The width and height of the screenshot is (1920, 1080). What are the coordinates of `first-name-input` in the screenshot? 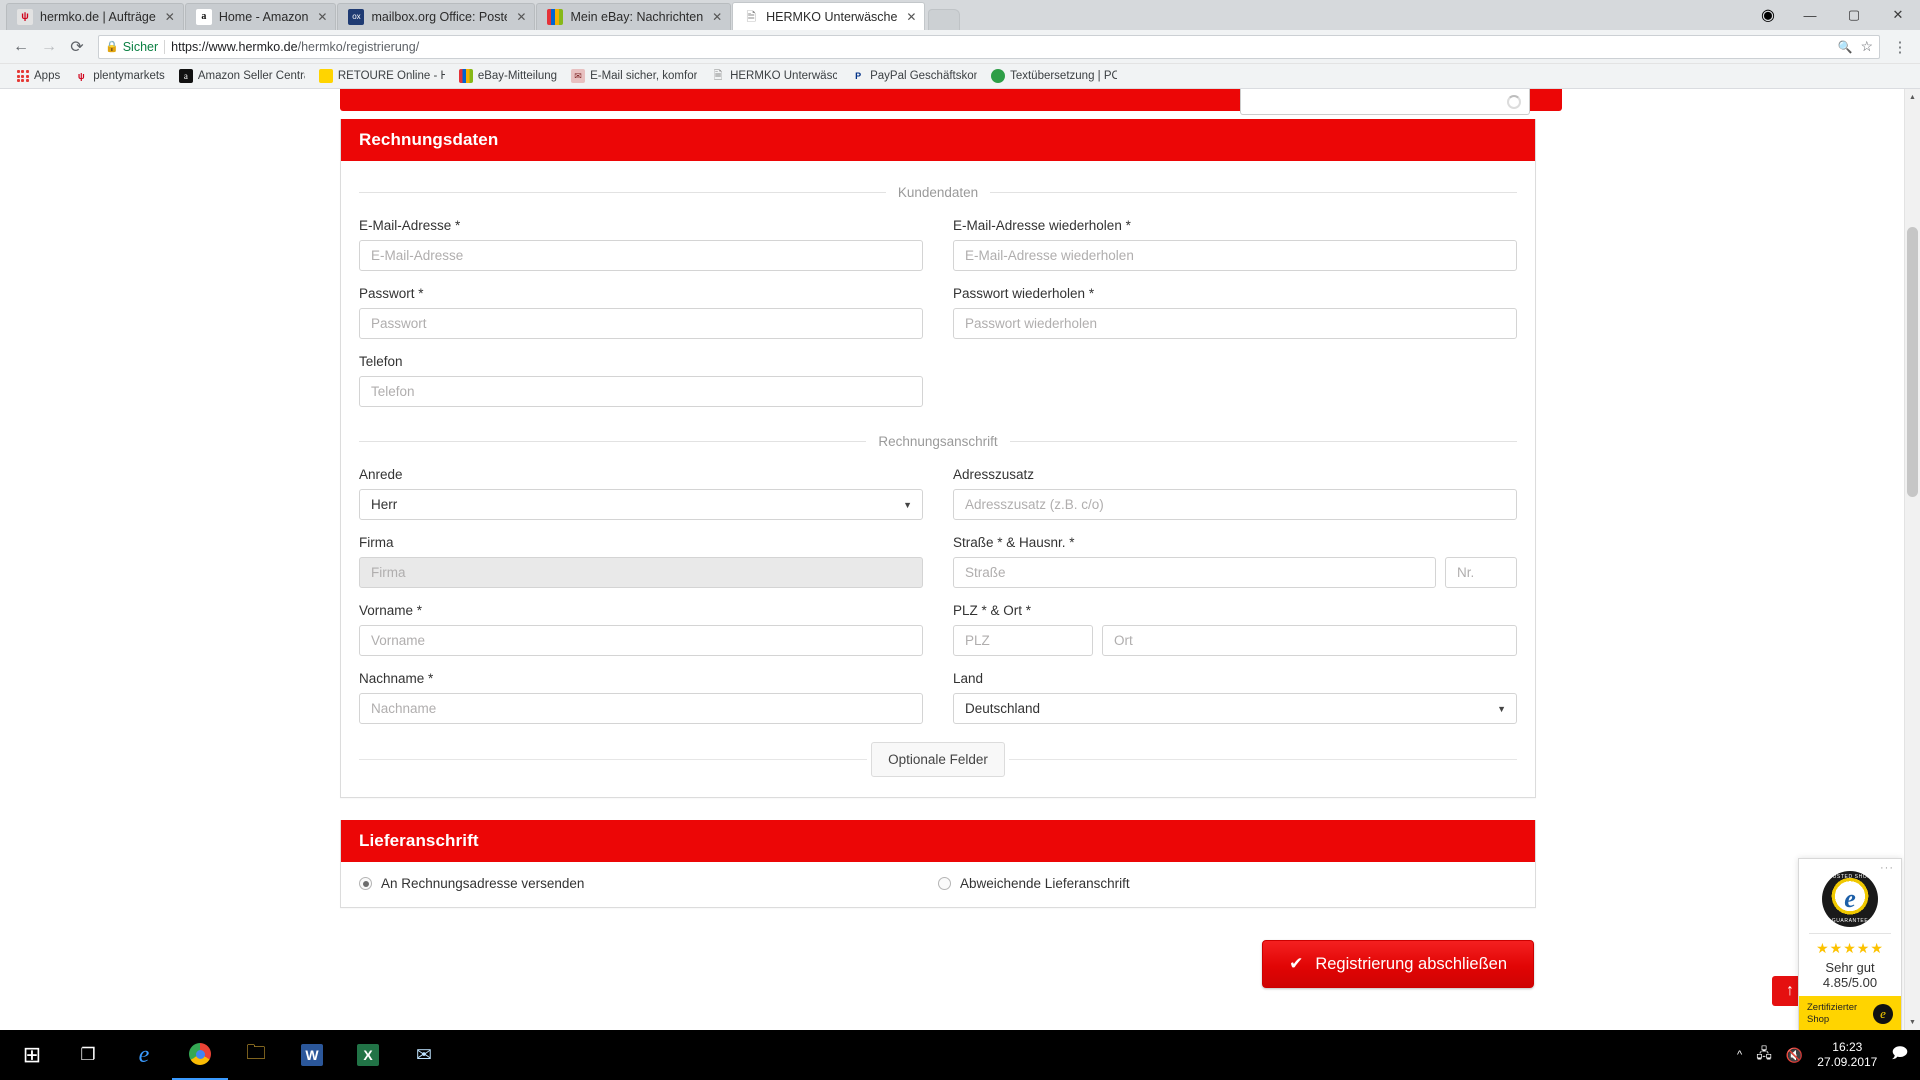 It's located at (641, 640).